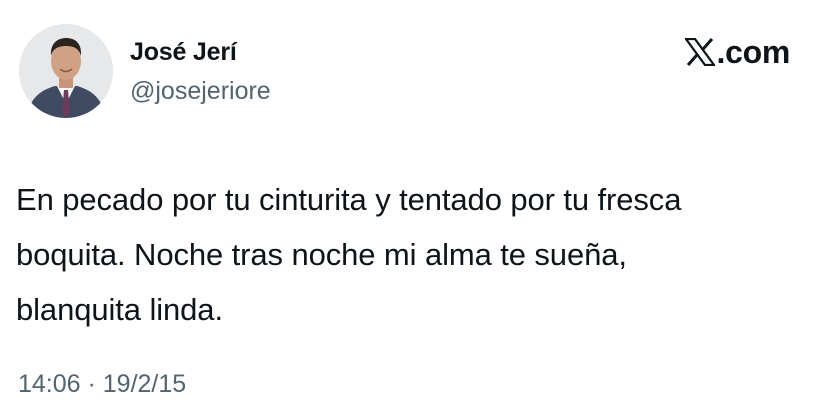 The width and height of the screenshot is (827, 405). What do you see at coordinates (753, 51) in the screenshot?
I see `brand-text: .com` at bounding box center [753, 51].